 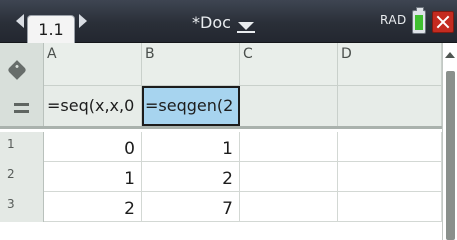 I want to click on page-tab: 1.1, so click(x=51, y=29).